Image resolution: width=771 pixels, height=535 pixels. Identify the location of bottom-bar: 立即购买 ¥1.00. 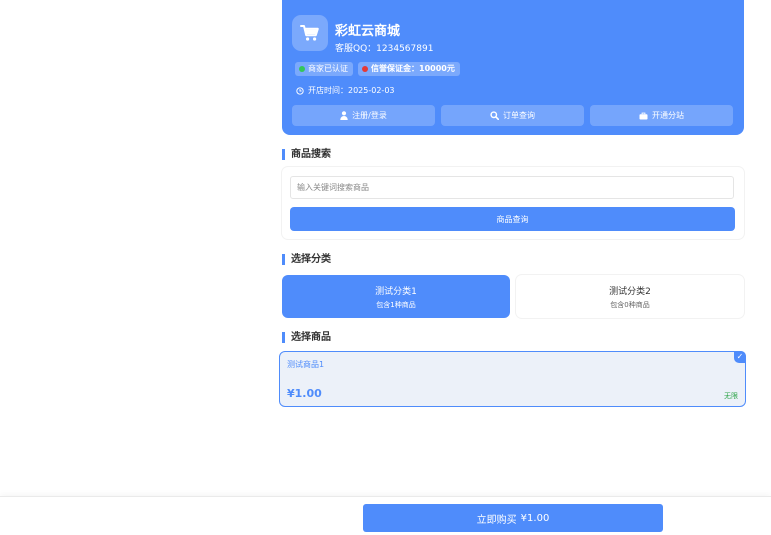
(385, 515).